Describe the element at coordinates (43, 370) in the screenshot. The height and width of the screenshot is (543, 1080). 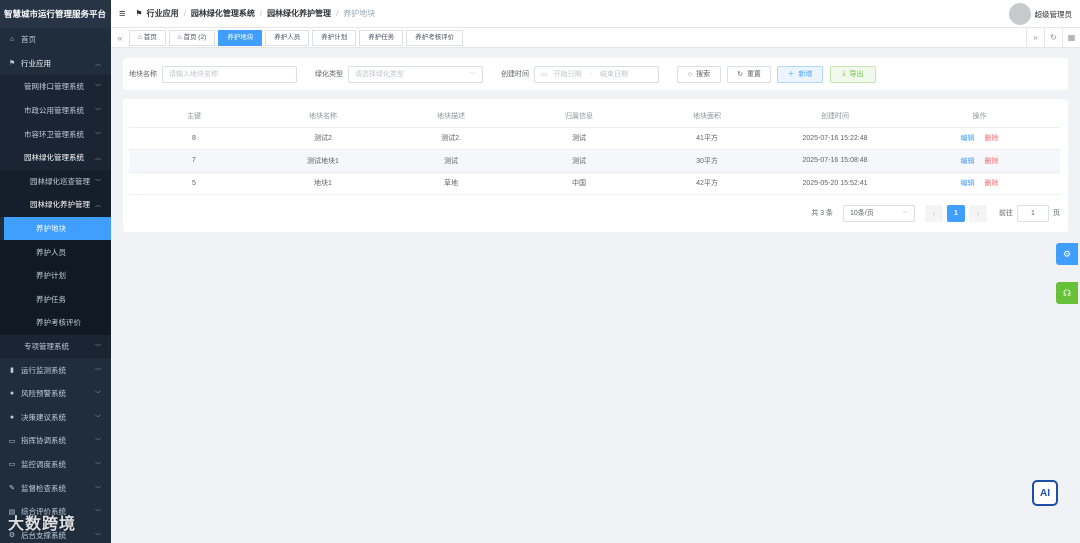
I see `sidebar-item-label: 运行监测系统` at that location.